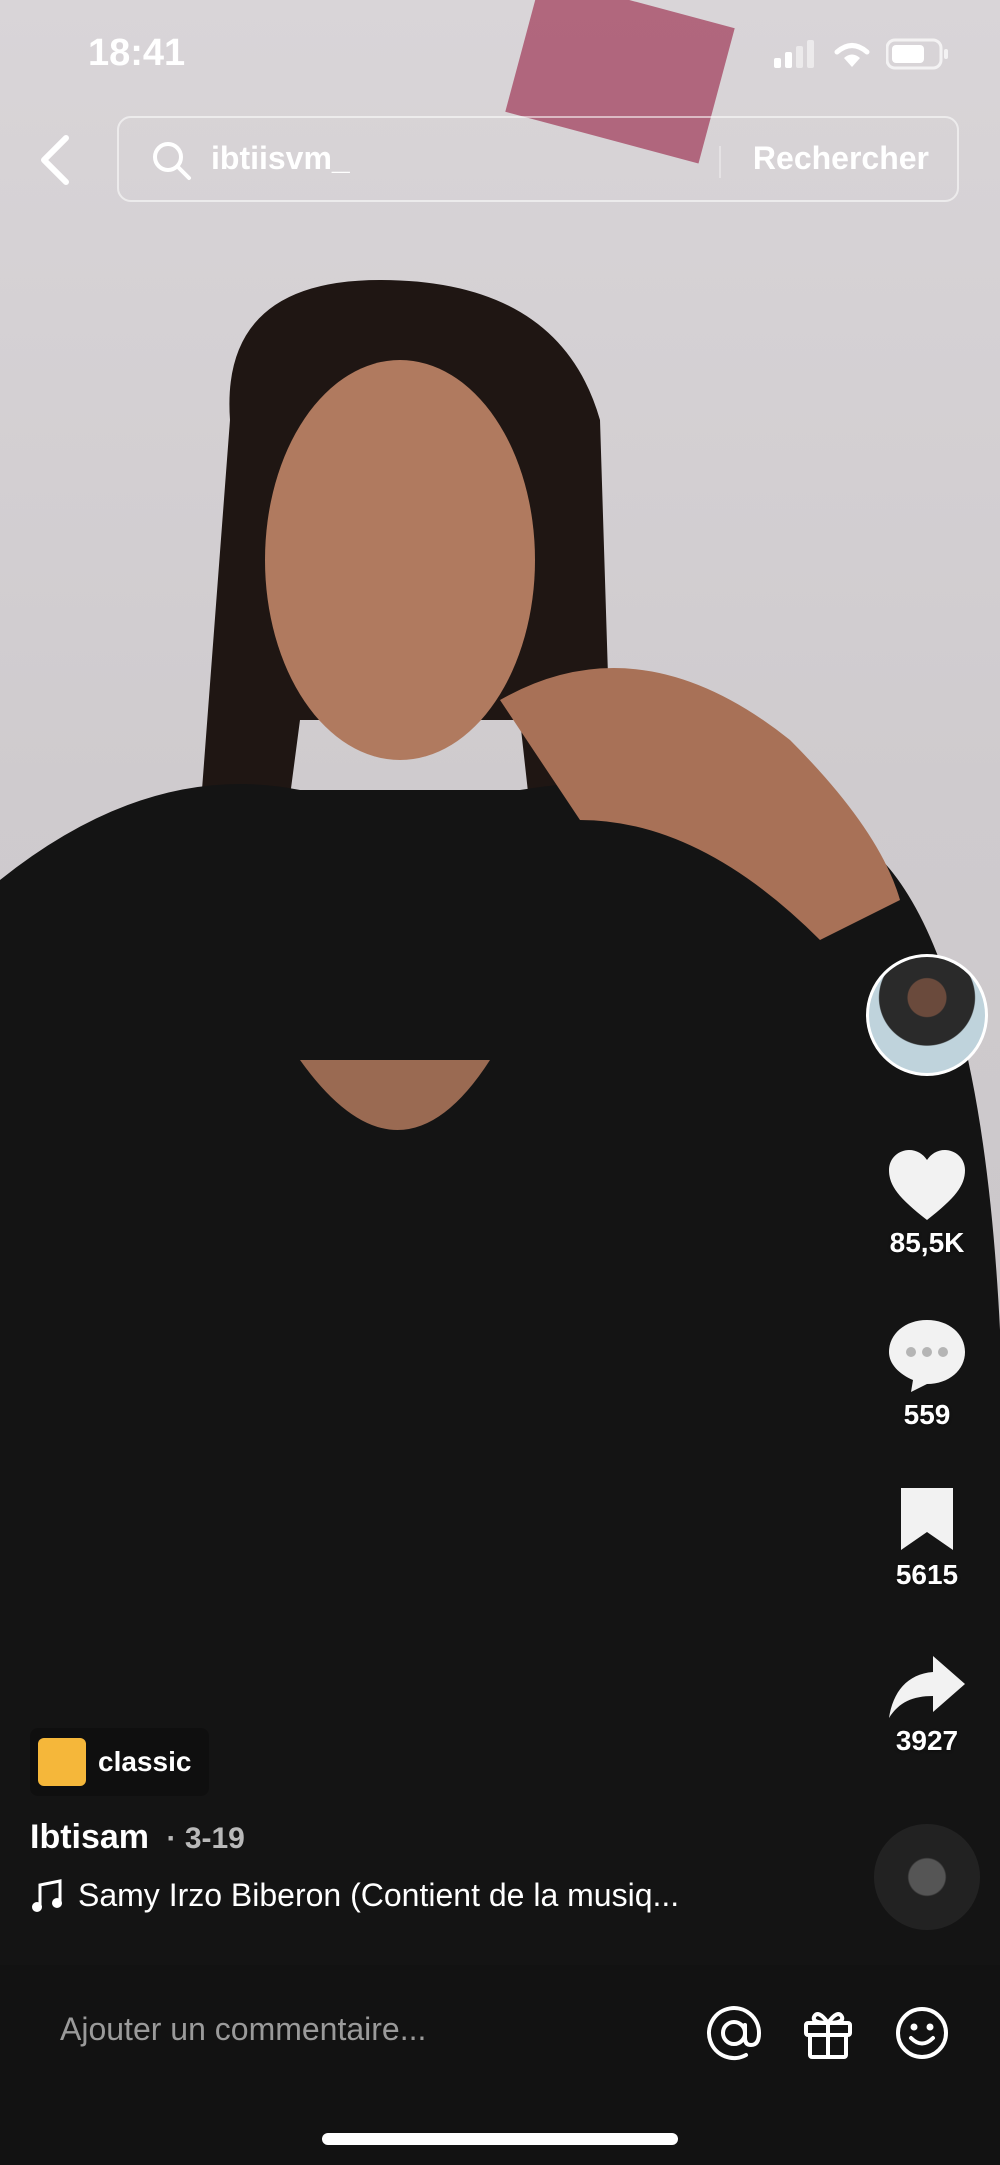 This screenshot has width=1000, height=2165. I want to click on search-header: ibtiisvm_ Rechercher, so click(500, 161).